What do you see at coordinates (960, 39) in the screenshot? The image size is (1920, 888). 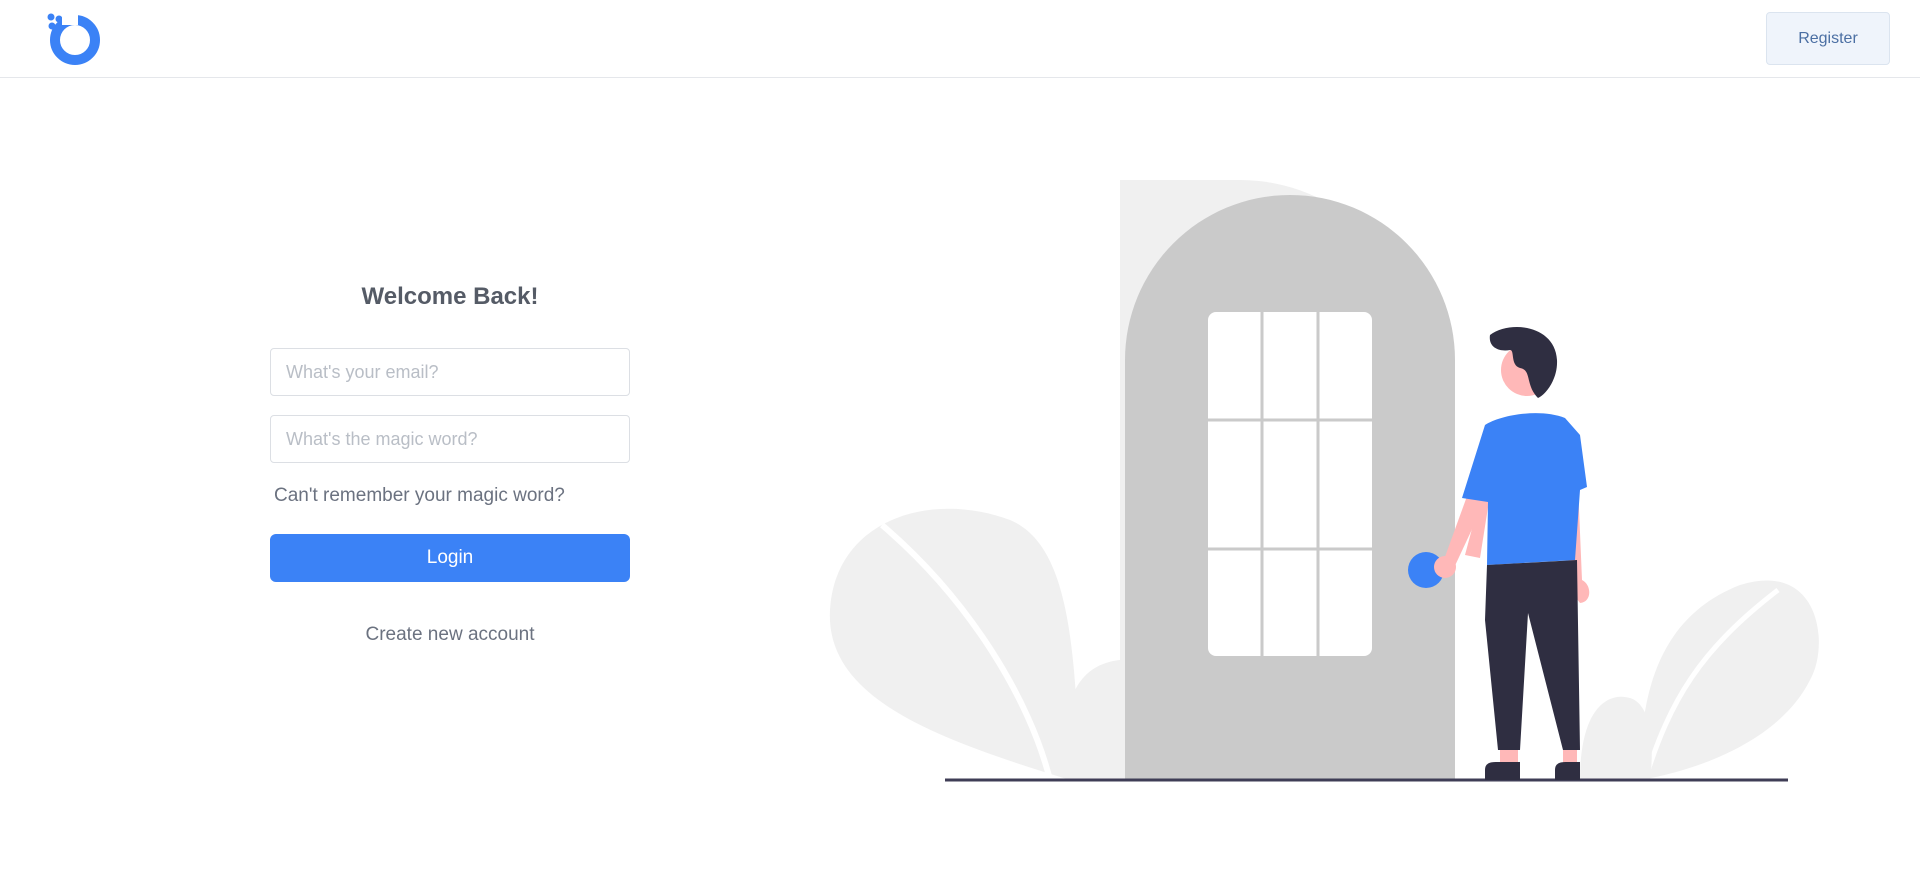 I see `top-bar: Register` at bounding box center [960, 39].